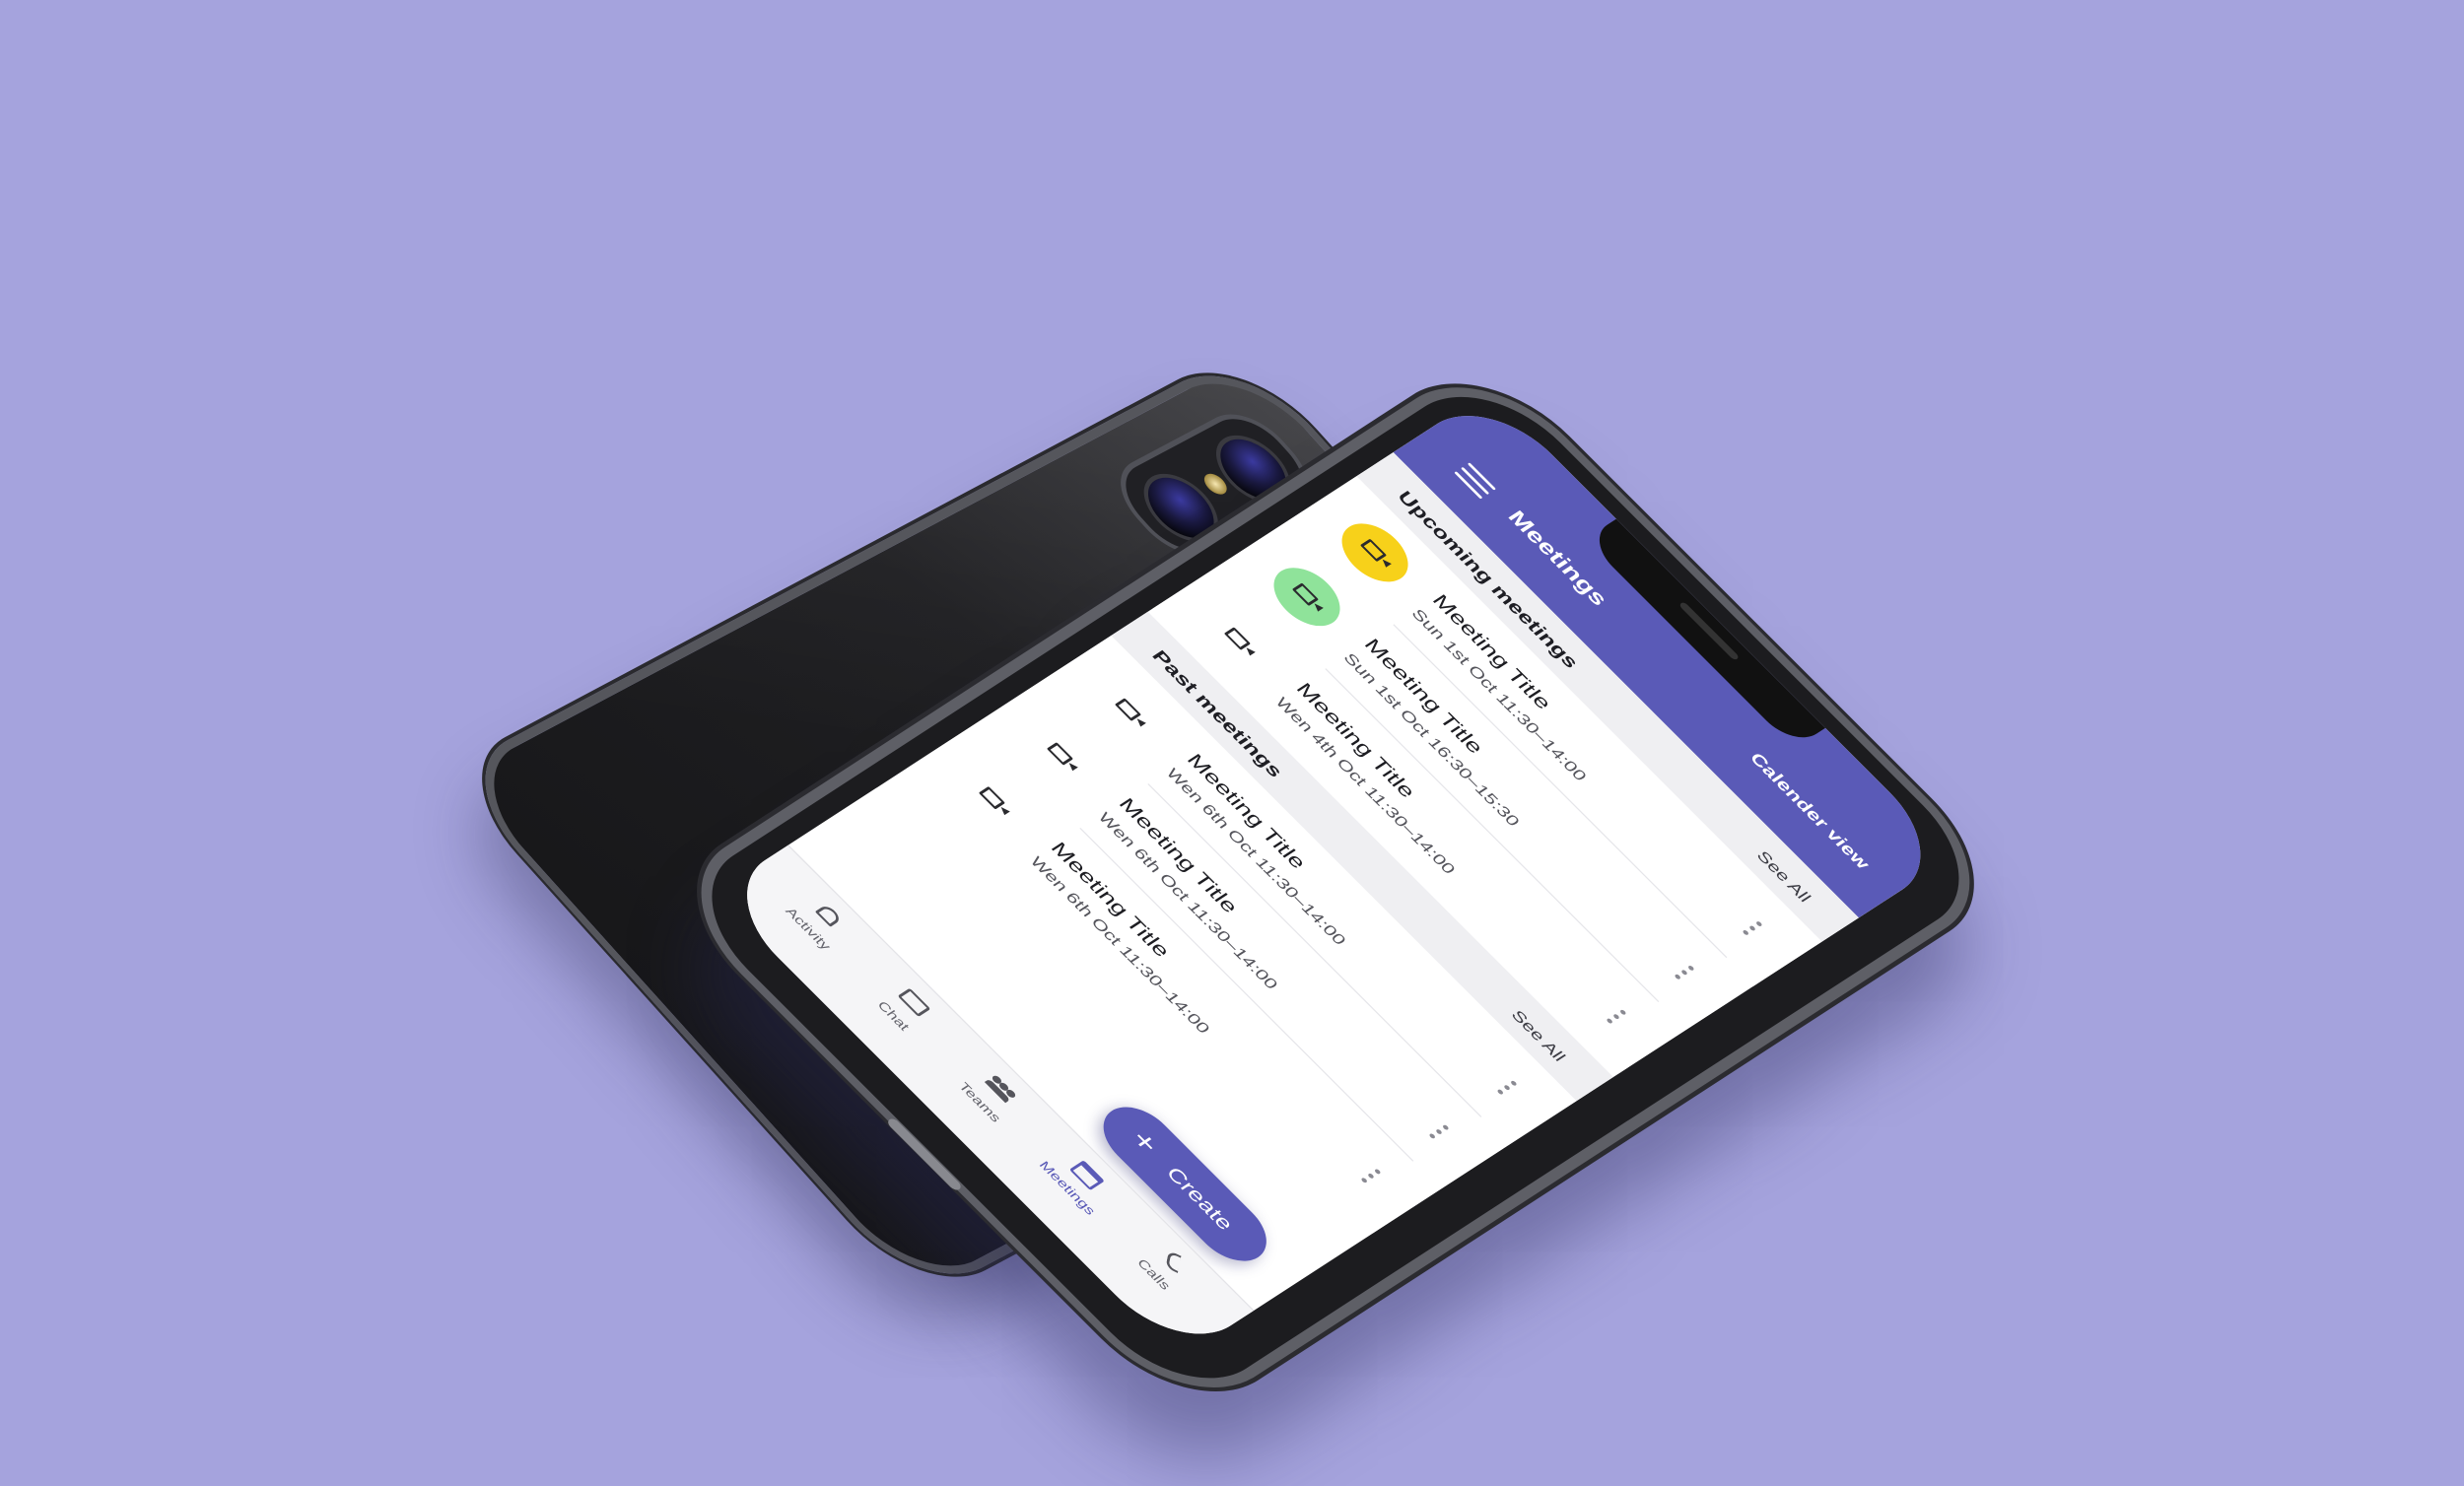  Describe the element at coordinates (1475, 481) in the screenshot. I see `hamburger-menu-icon` at that location.